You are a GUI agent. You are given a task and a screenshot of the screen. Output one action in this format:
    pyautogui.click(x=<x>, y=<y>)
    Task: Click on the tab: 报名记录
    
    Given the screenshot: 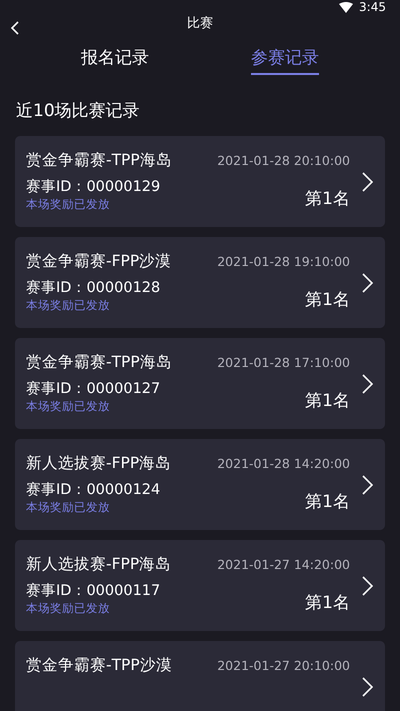 What is the action you would take?
    pyautogui.click(x=115, y=57)
    